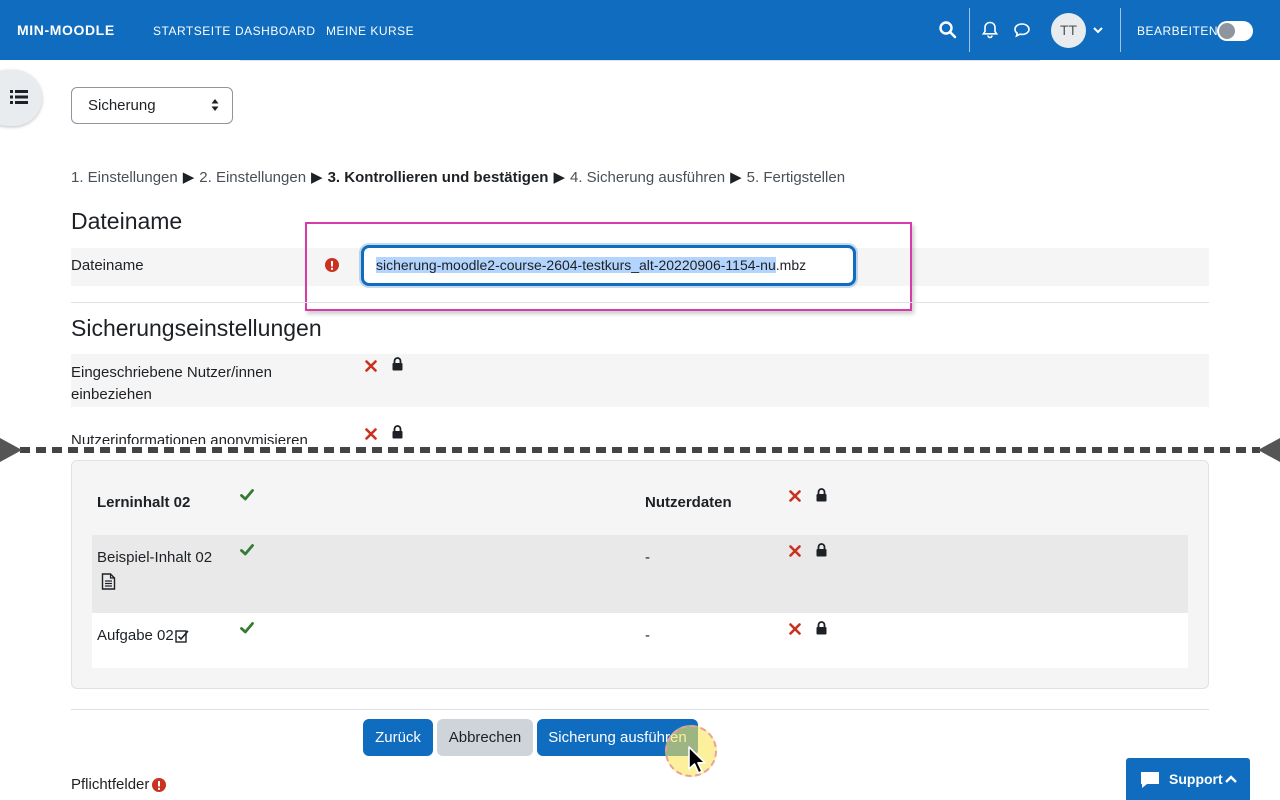  Describe the element at coordinates (122, 105) in the screenshot. I see `select-value: Sicherung` at that location.